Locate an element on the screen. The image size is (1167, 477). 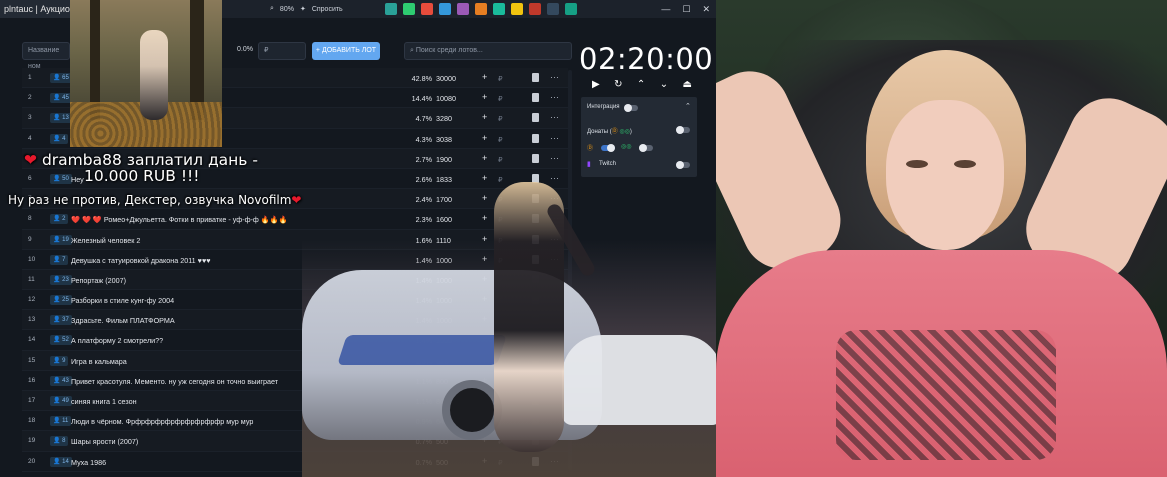
lot-name: Шары ярости (2007) is located at coordinates (236, 441).